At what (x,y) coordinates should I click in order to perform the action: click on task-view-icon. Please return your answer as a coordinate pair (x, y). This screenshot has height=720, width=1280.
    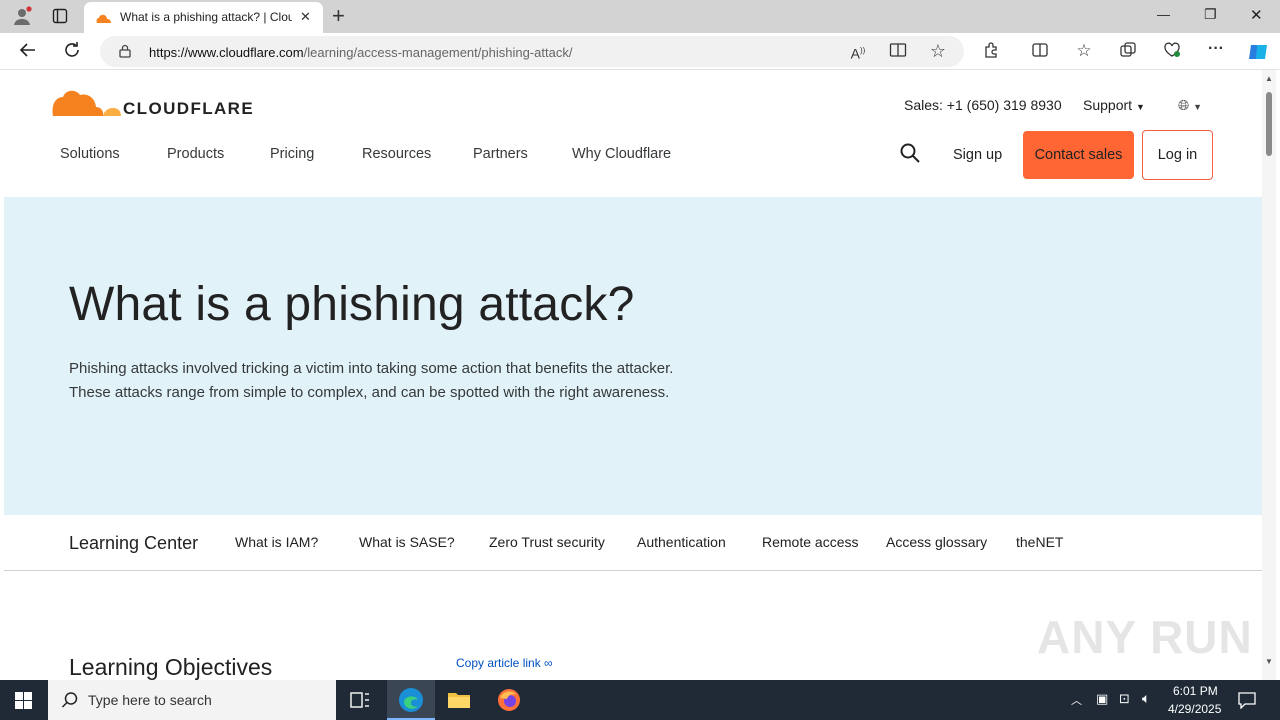
    Looking at the image, I should click on (360, 700).